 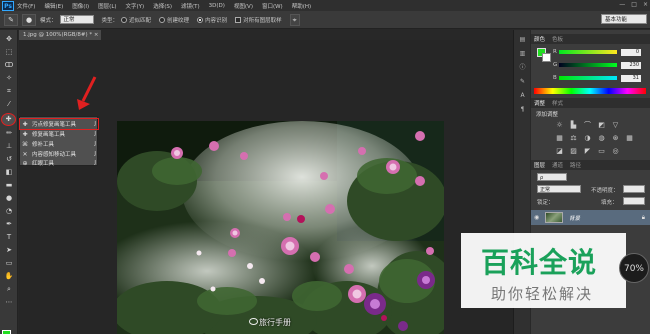 What do you see at coordinates (294, 19) in the screenshot?
I see `pressure-icon: ⌖` at bounding box center [294, 19].